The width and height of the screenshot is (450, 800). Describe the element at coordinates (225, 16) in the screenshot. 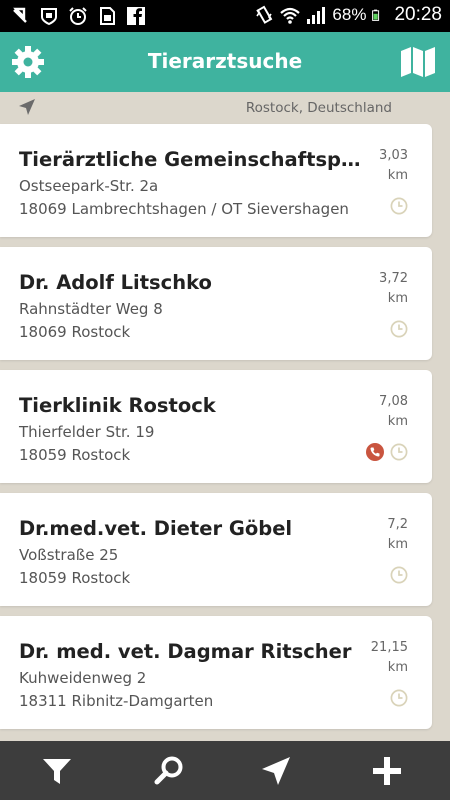

I see `status-bar: 68% 20:28` at that location.